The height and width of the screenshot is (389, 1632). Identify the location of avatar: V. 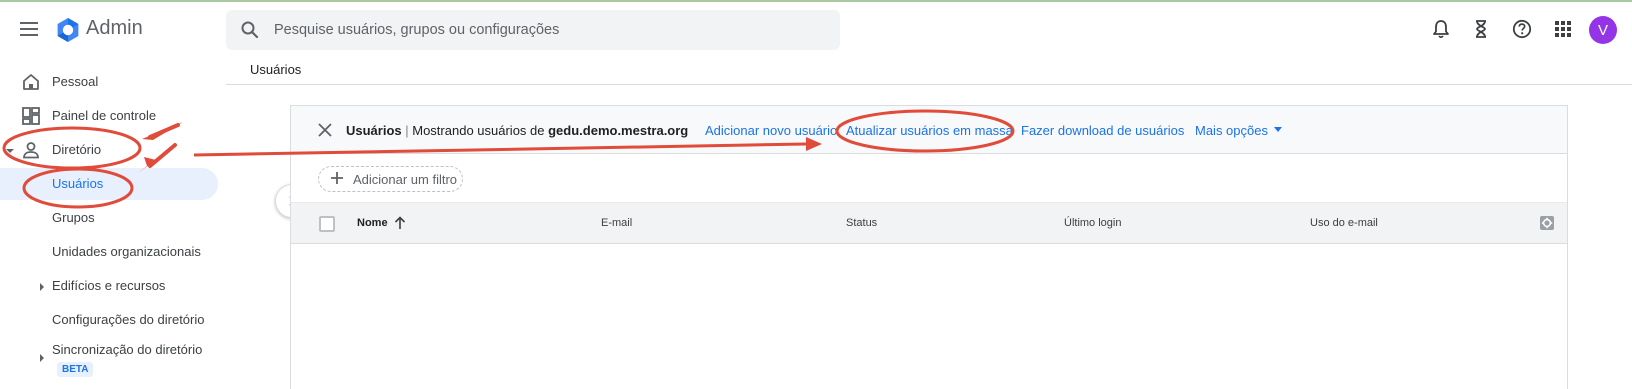
(1603, 30).